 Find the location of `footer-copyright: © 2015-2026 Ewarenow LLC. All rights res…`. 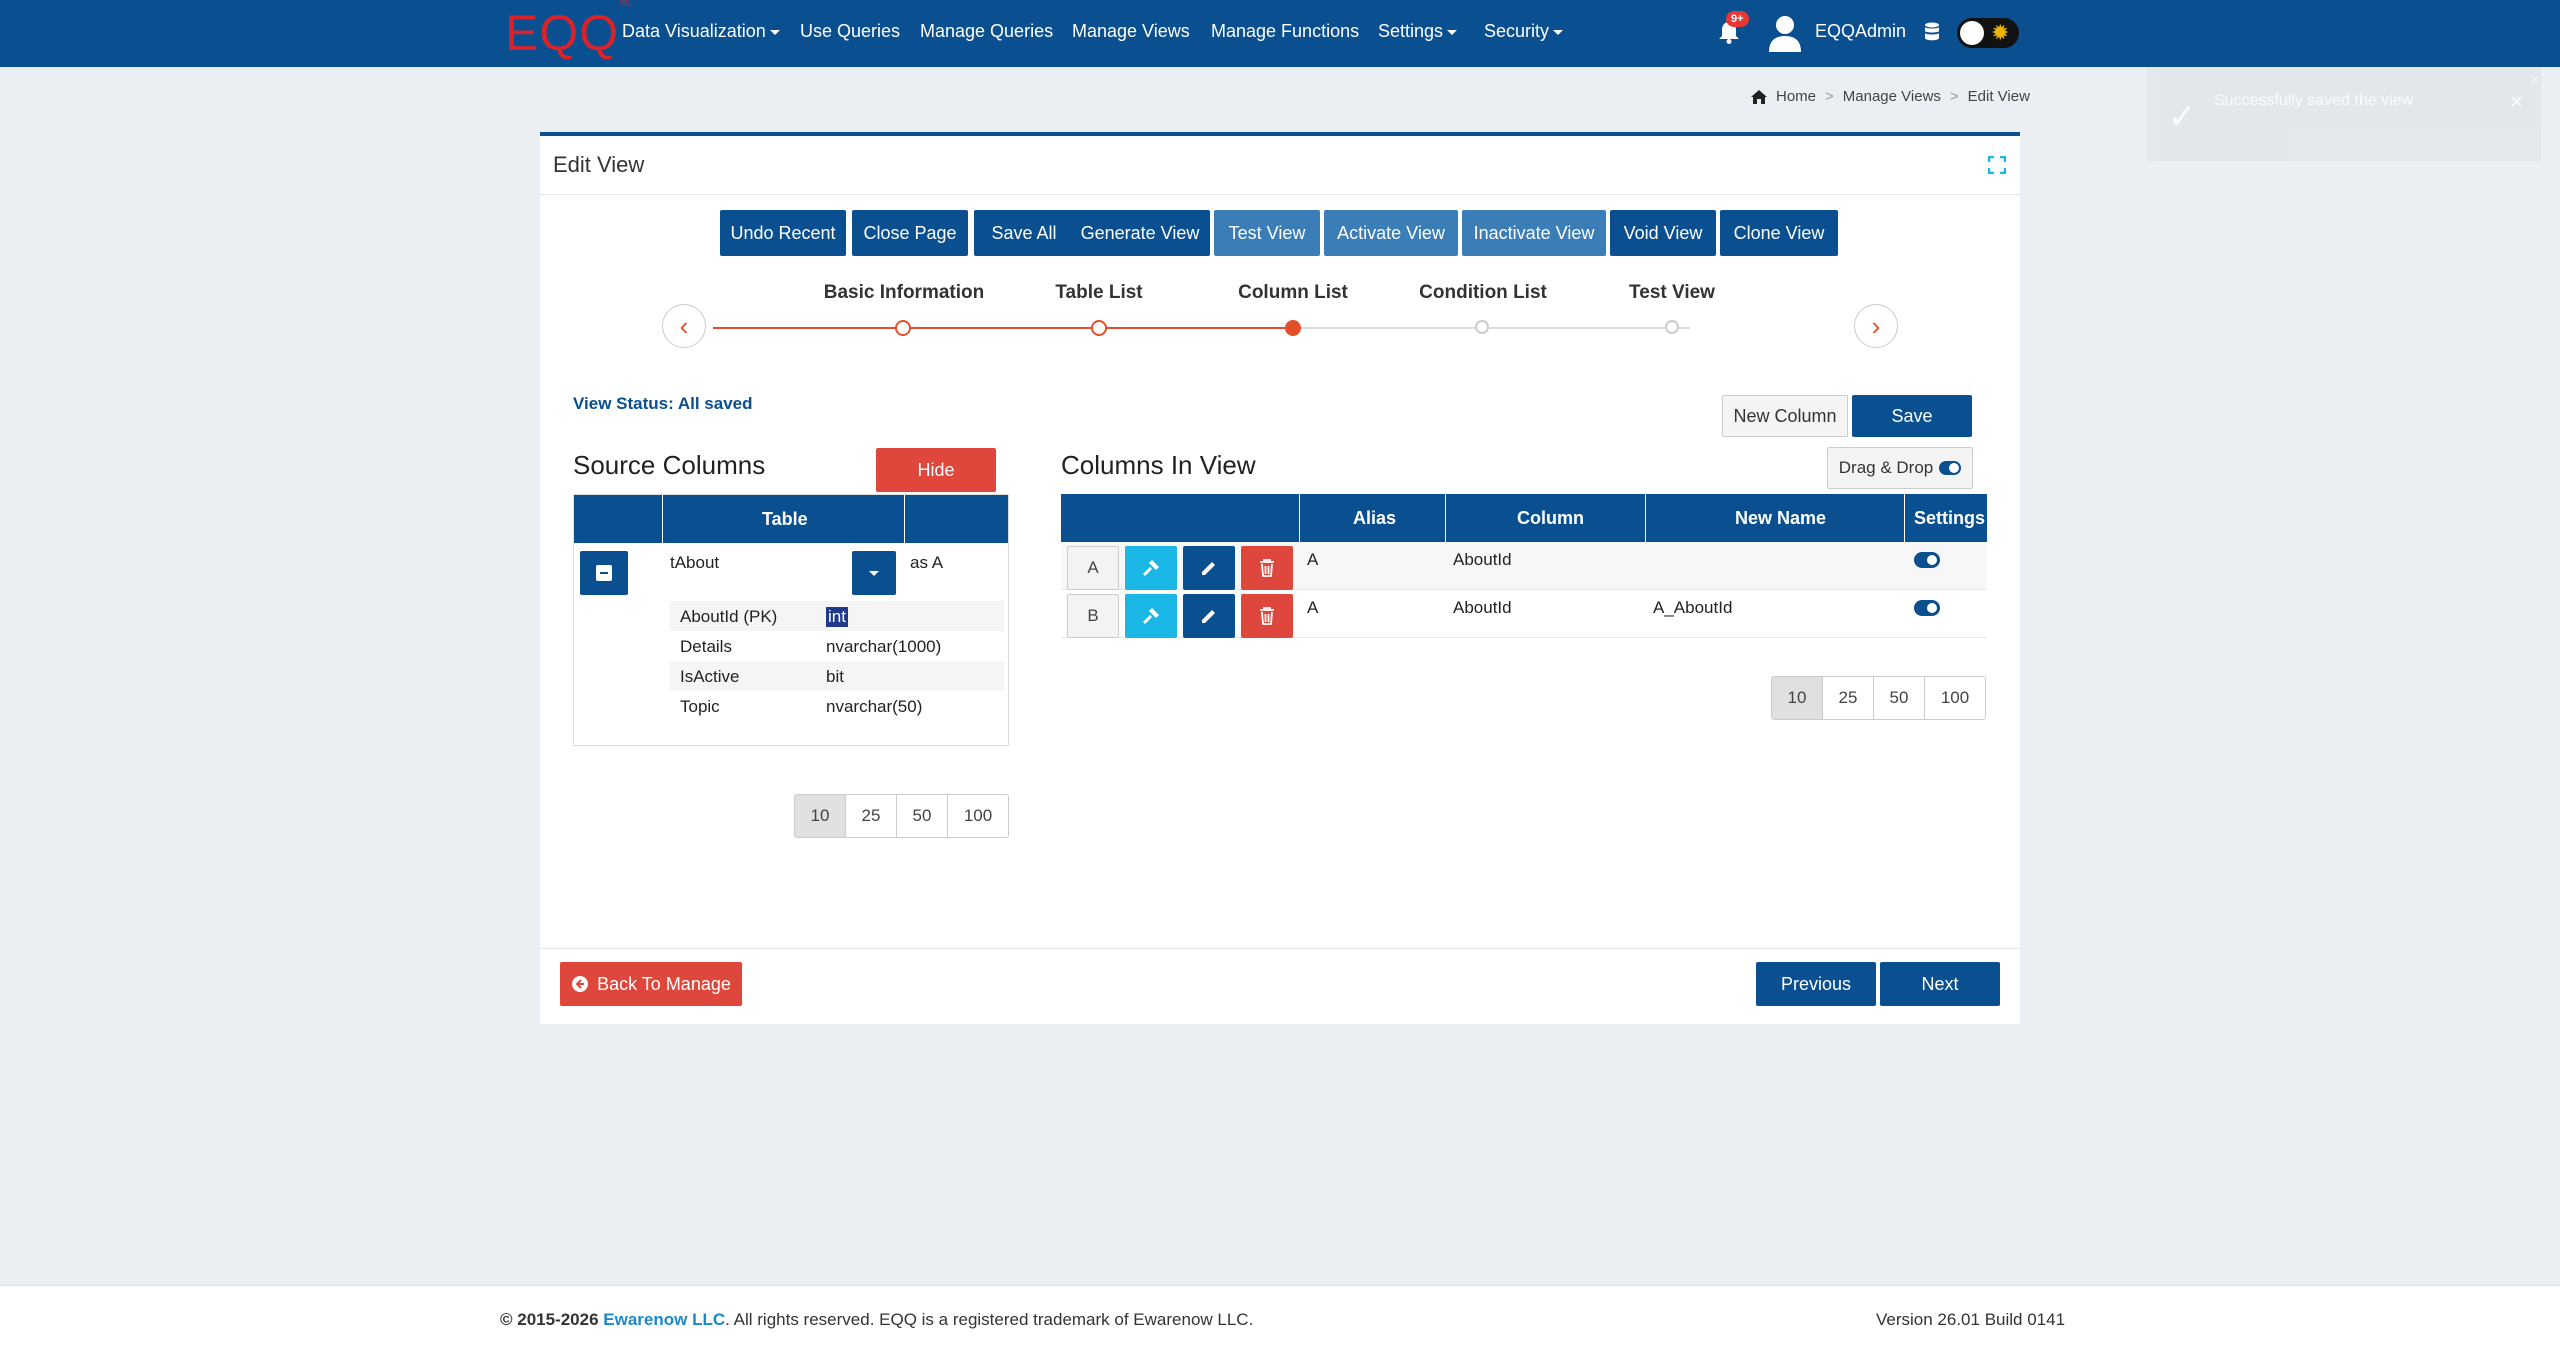

footer-copyright: © 2015-2026 Ewarenow LLC. All rights res… is located at coordinates (877, 1319).